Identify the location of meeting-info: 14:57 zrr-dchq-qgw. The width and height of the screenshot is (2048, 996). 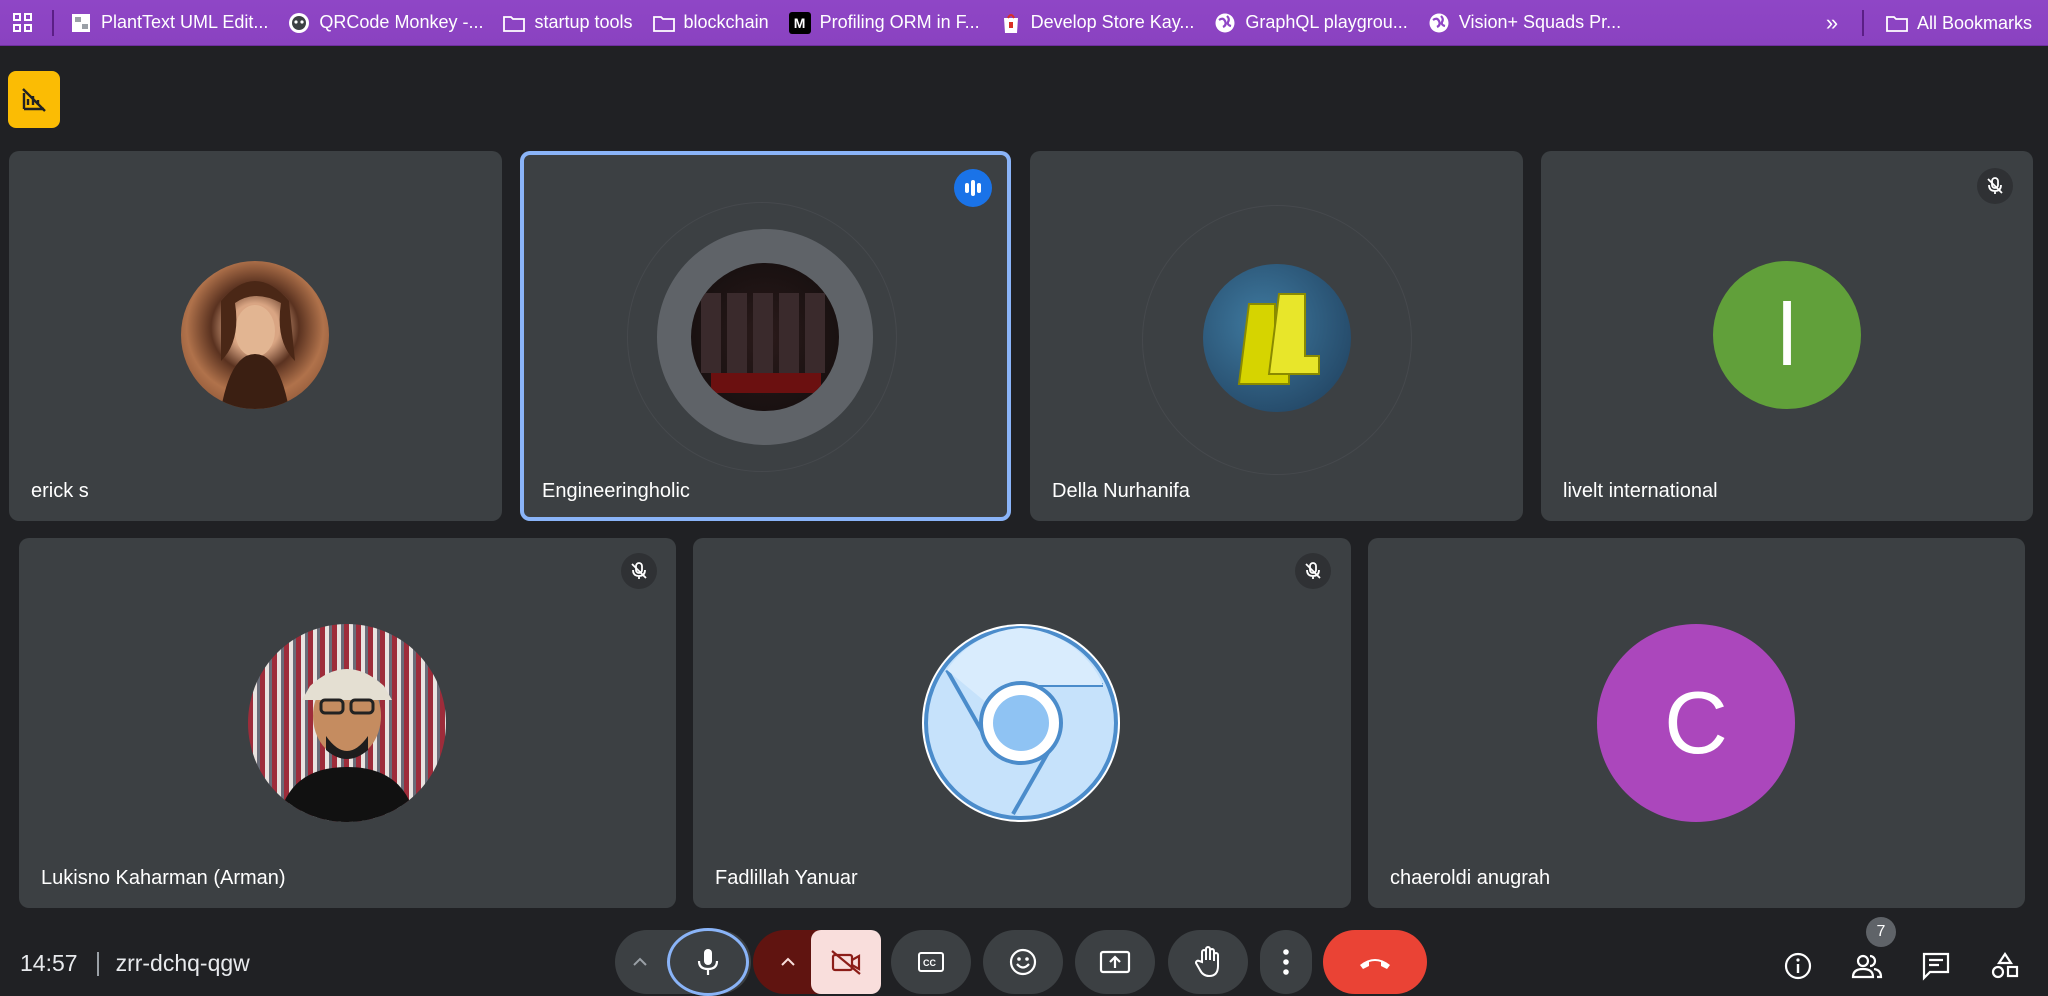
(135, 963).